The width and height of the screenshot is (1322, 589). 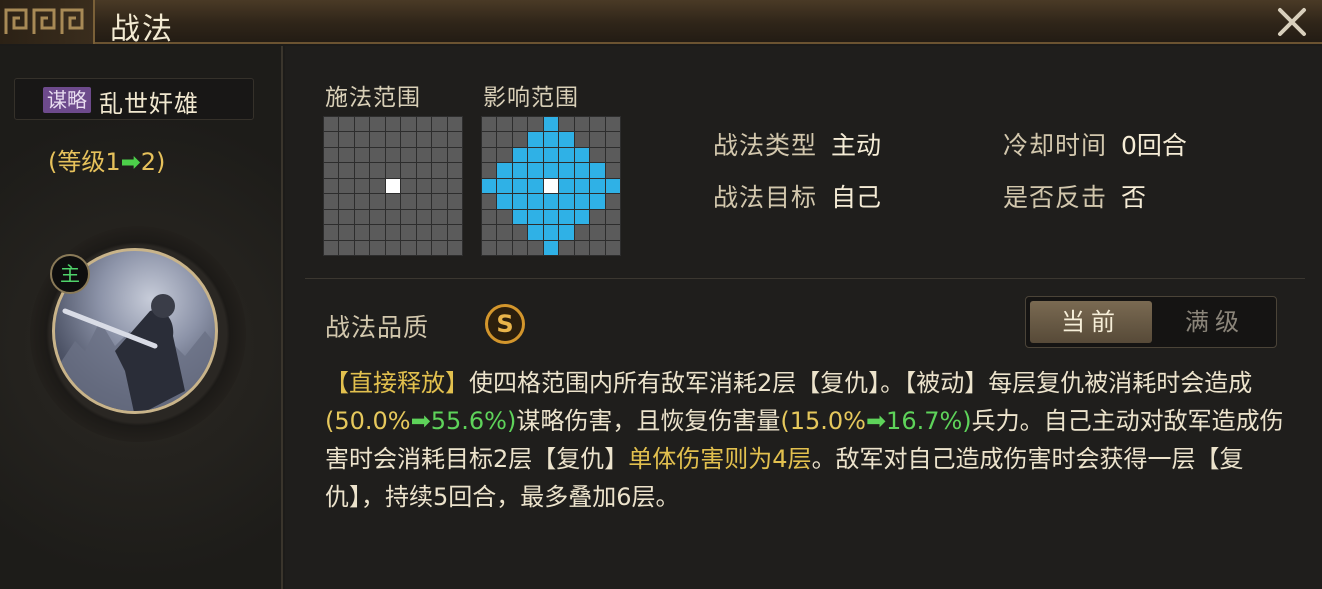 What do you see at coordinates (1055, 145) in the screenshot?
I see `info-cooldown-key: 冷却时间` at bounding box center [1055, 145].